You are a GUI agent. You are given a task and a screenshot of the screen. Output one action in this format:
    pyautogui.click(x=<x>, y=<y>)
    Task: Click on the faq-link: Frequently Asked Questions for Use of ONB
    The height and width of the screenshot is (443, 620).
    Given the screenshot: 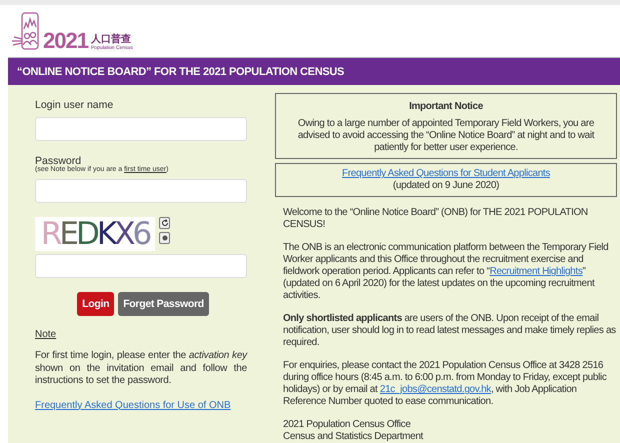 What is the action you would take?
    pyautogui.click(x=141, y=405)
    